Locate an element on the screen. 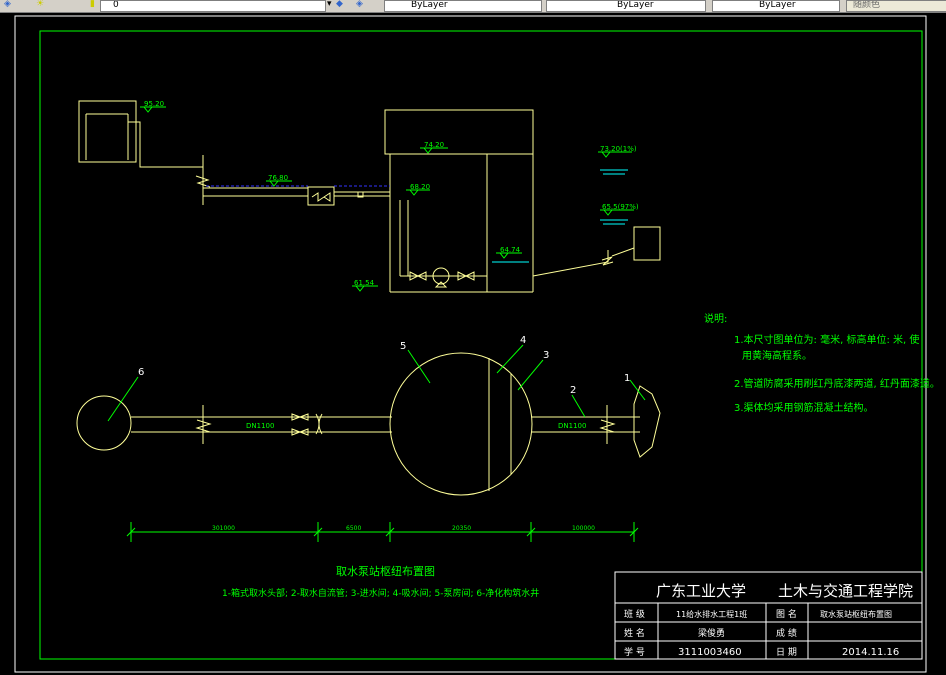 Image resolution: width=946 pixels, height=675 pixels. color-select: ByLayer is located at coordinates (463, 6).